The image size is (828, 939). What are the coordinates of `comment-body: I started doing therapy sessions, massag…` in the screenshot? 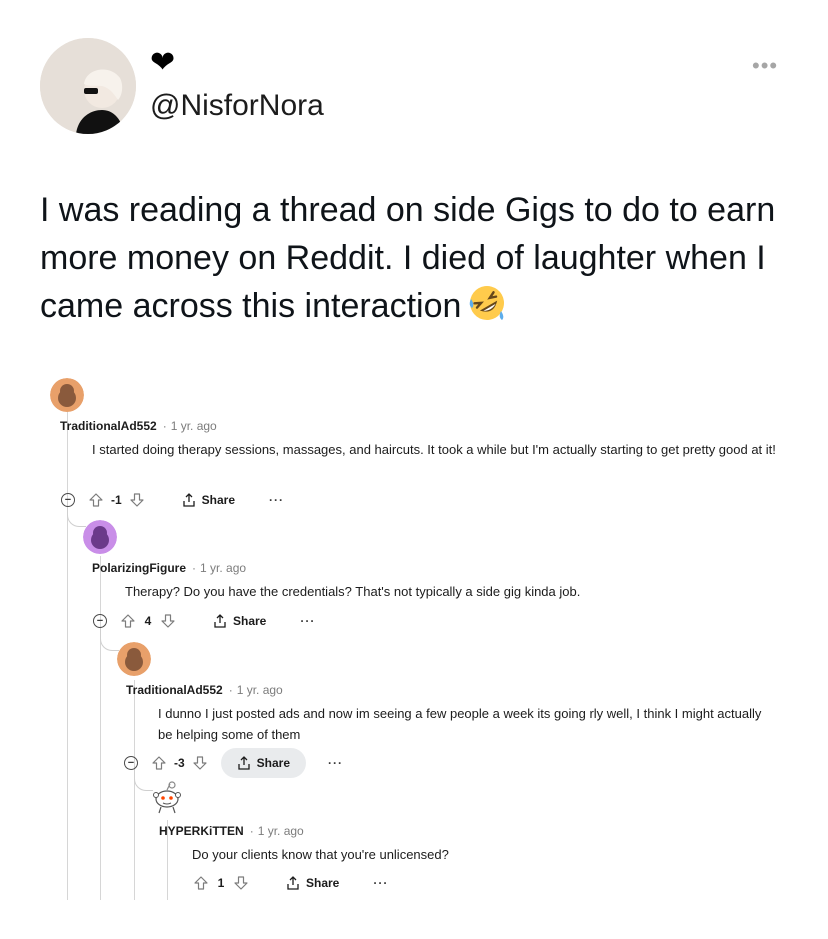 It's located at (434, 449).